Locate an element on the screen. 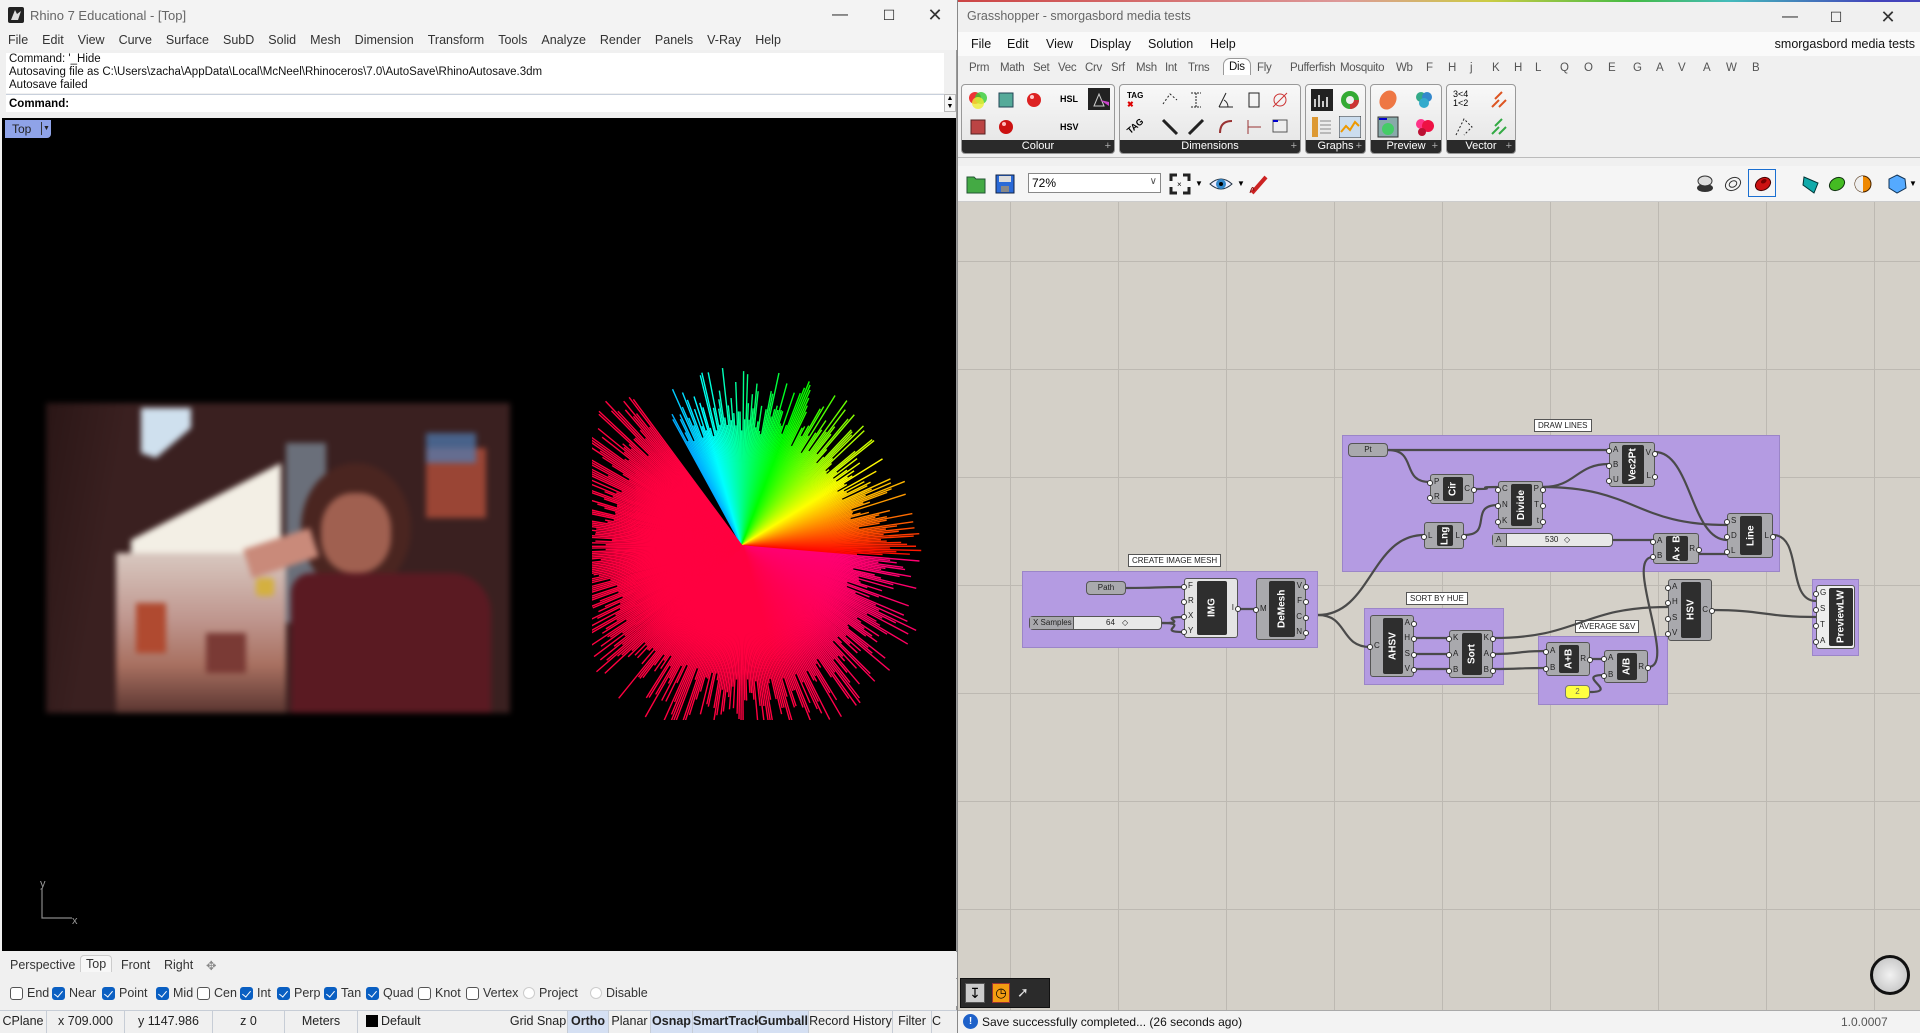 This screenshot has width=1920, height=1033. tab-w-27: W is located at coordinates (1731, 68).